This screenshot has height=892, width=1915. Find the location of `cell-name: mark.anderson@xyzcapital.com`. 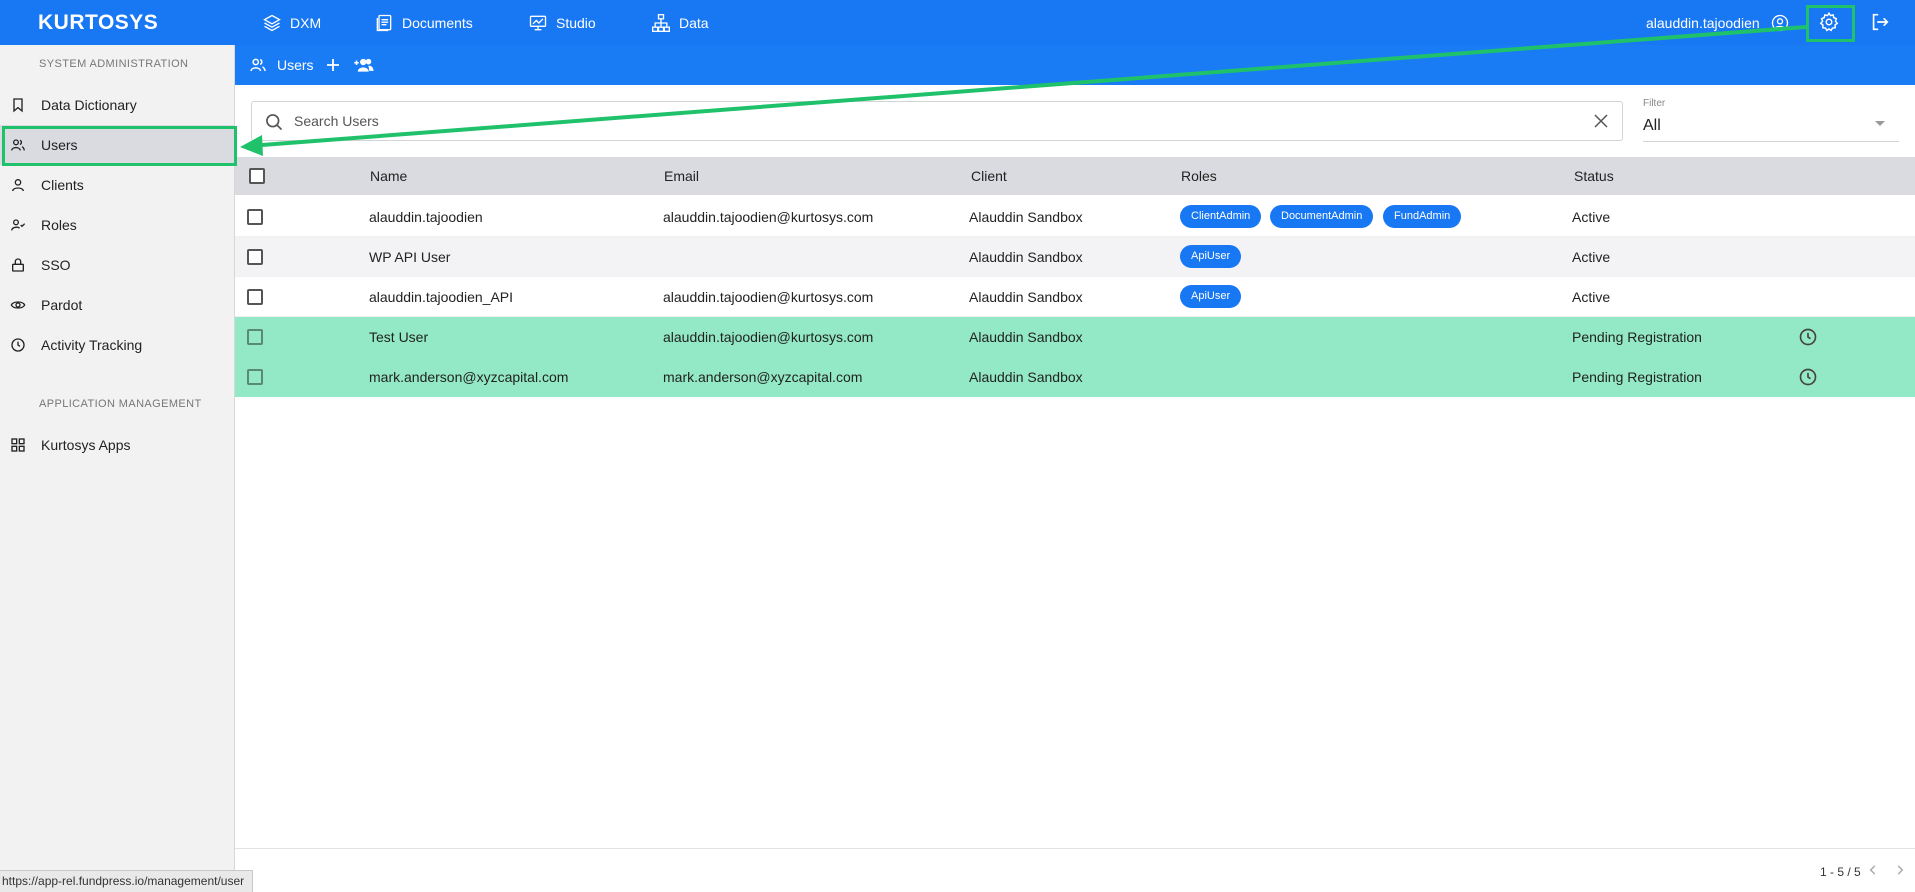

cell-name: mark.anderson@xyzcapital.com is located at coordinates (469, 377).